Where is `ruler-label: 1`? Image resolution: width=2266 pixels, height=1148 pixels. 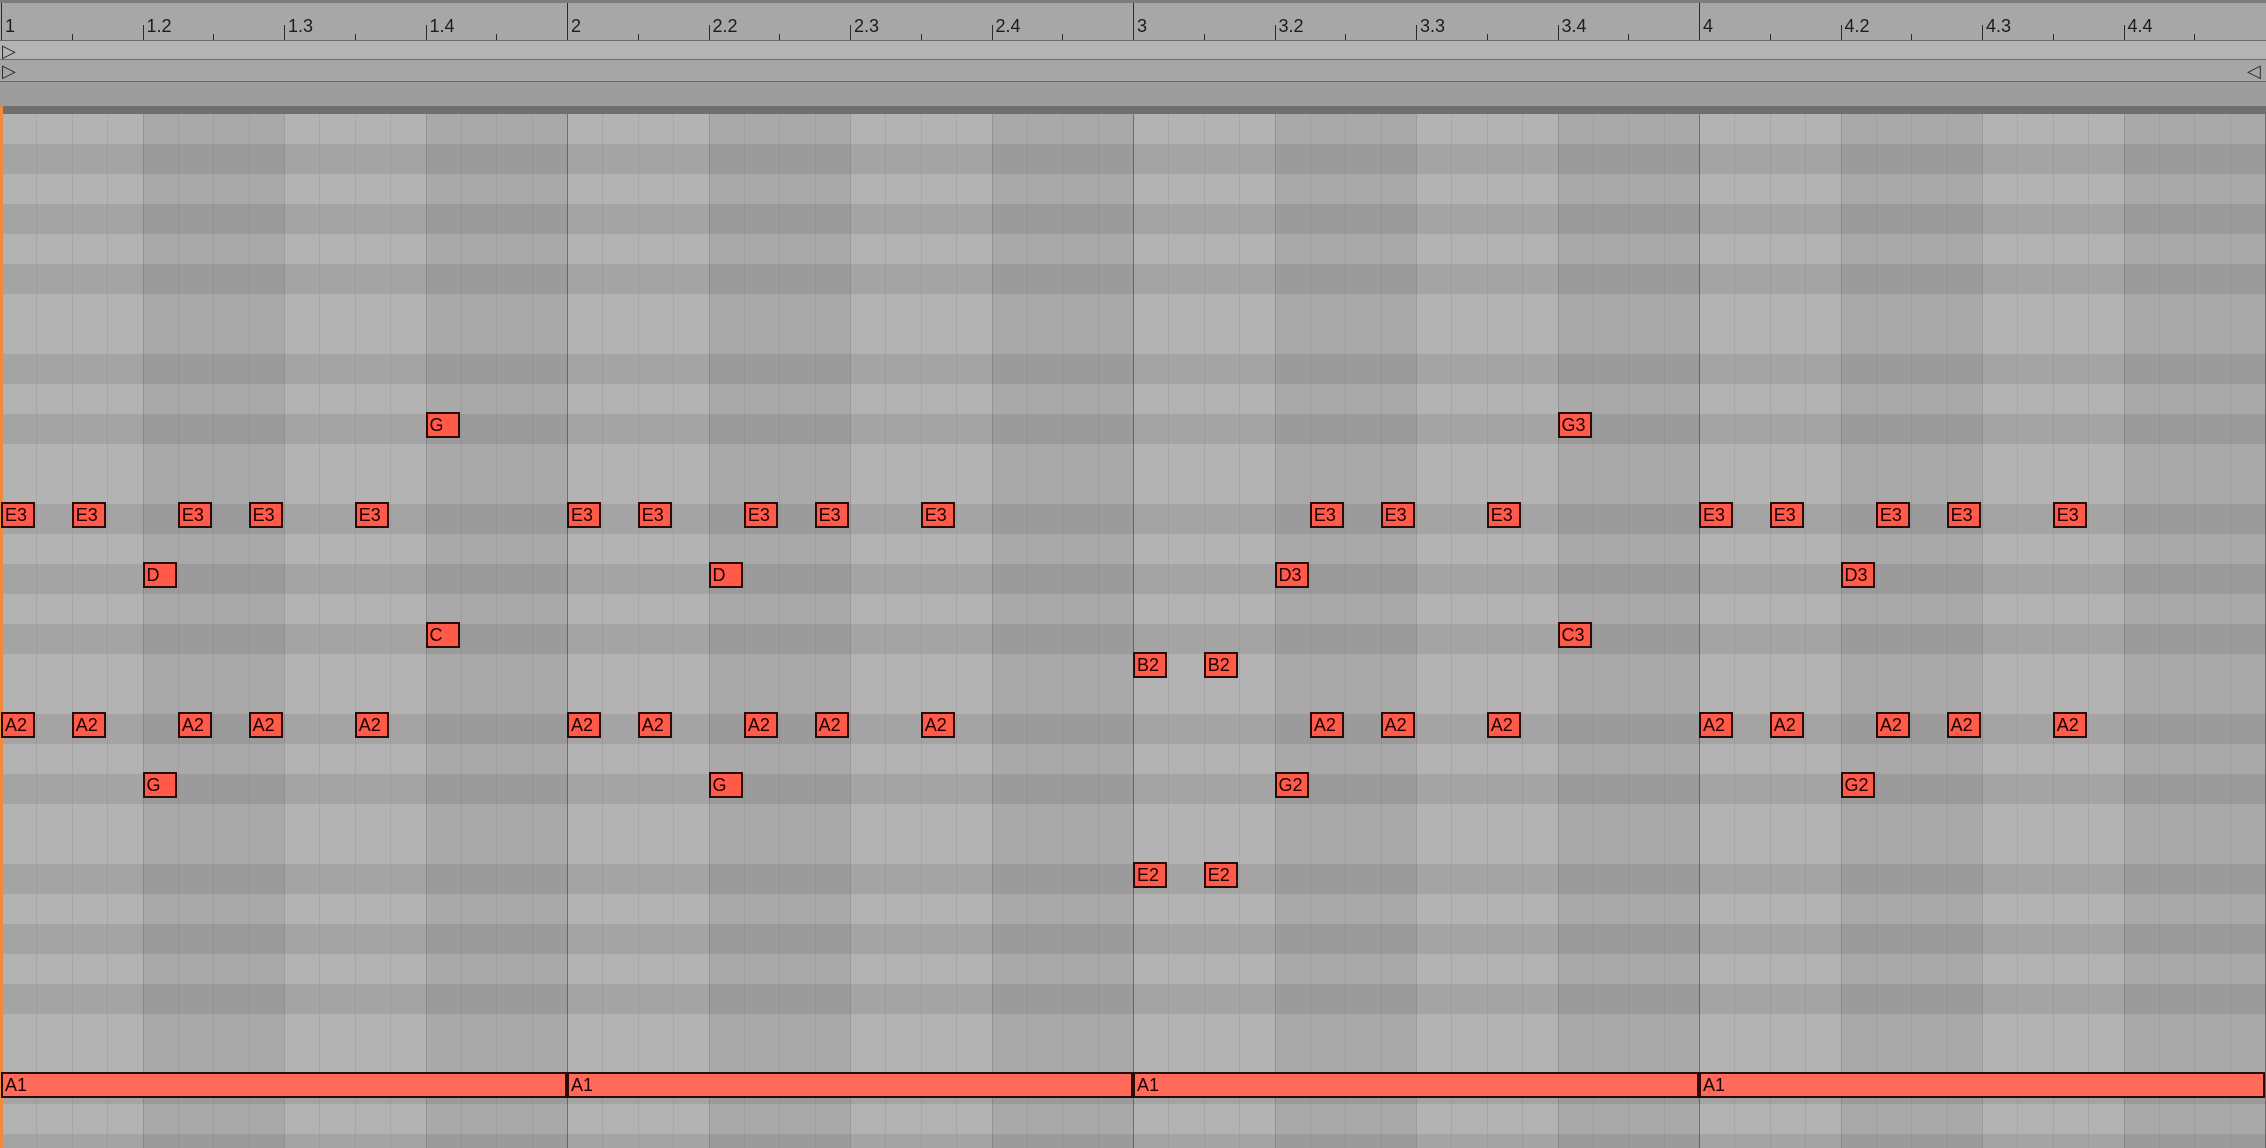 ruler-label: 1 is located at coordinates (10, 26).